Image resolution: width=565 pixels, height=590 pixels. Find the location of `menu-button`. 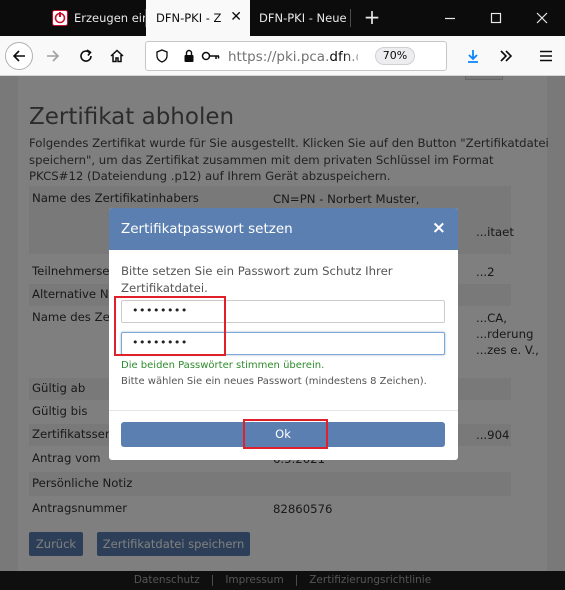

menu-button is located at coordinates (546, 56).